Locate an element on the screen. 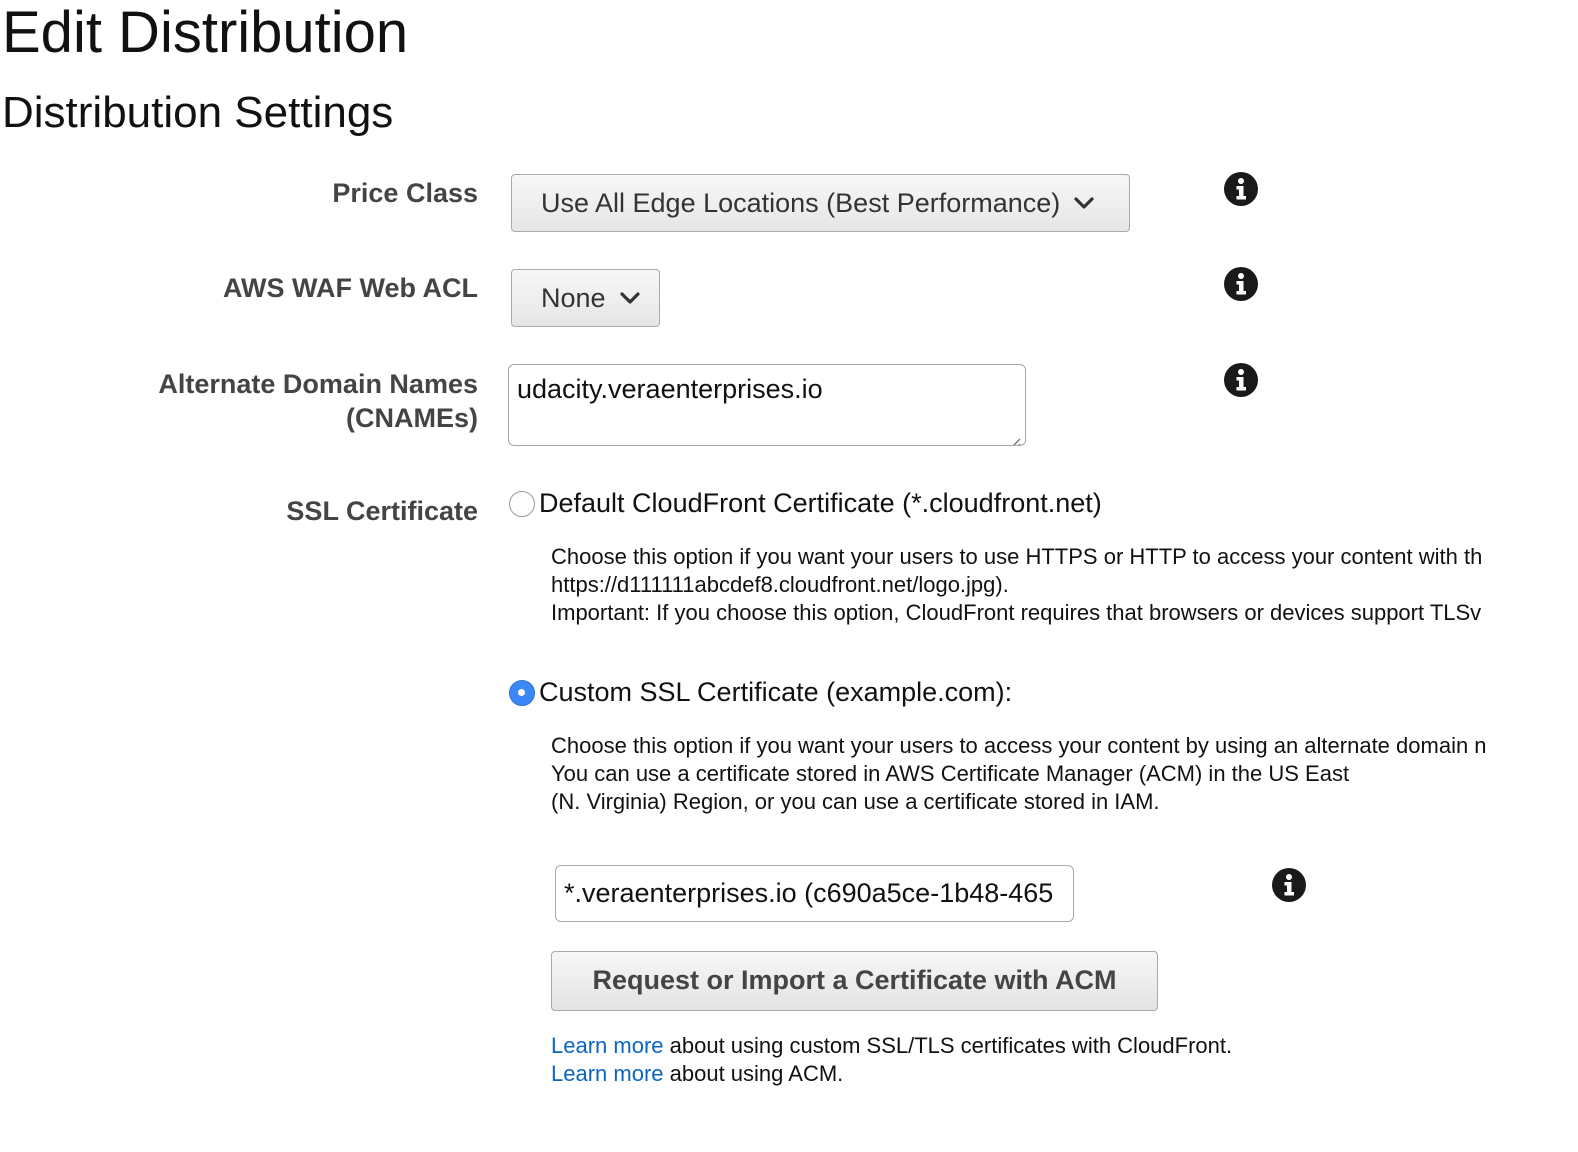  learn-more-acm-line: Learn more about using ACM. is located at coordinates (697, 1074).